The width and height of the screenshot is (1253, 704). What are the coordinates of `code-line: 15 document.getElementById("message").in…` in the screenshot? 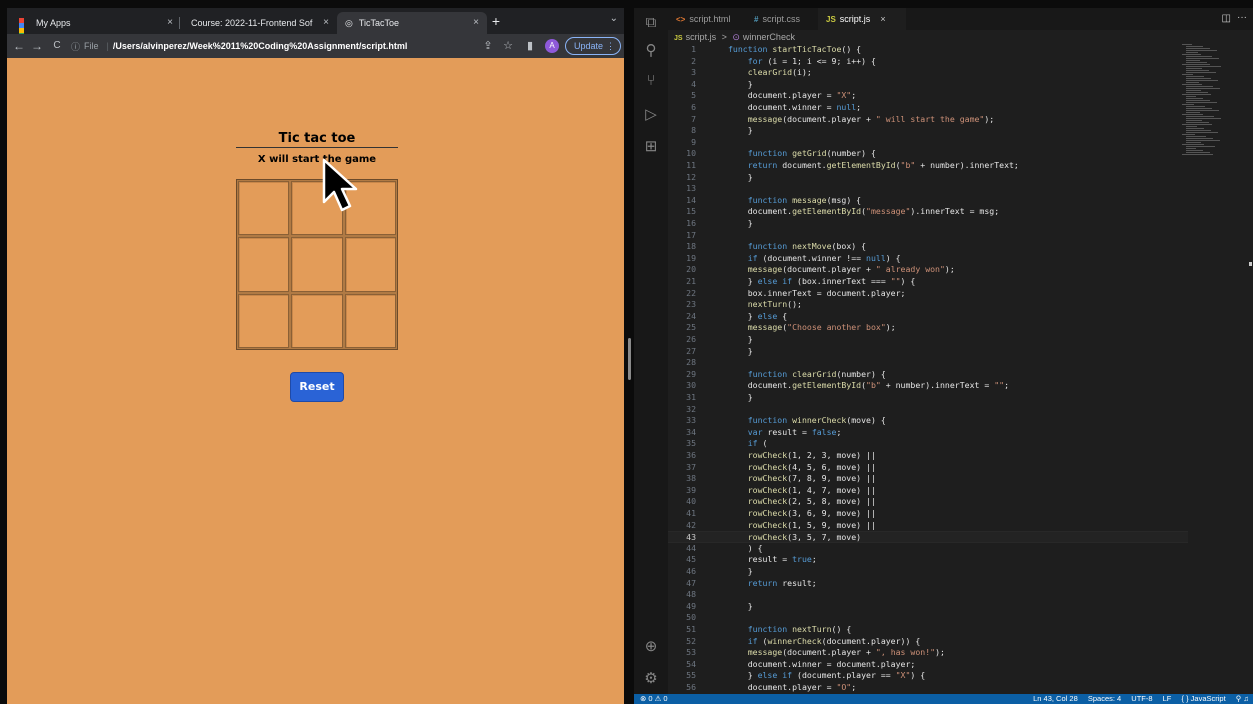 It's located at (928, 212).